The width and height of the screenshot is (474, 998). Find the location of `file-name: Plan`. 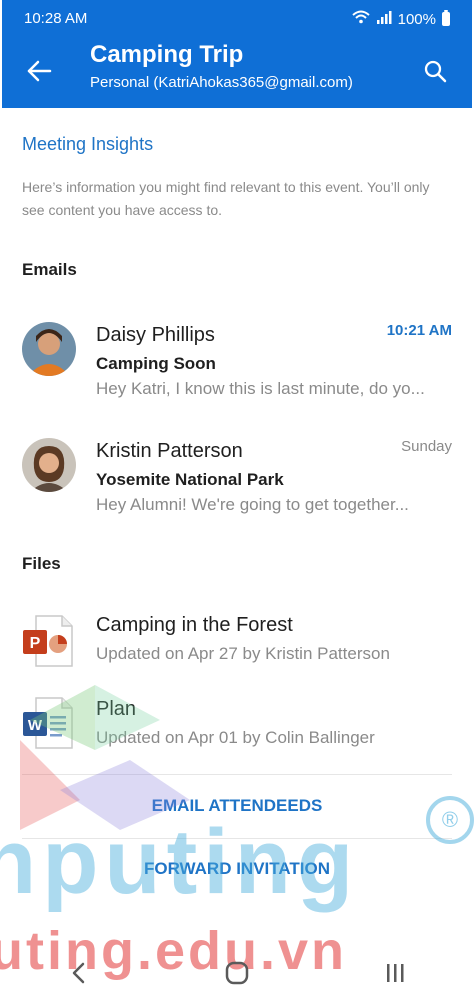

file-name: Plan is located at coordinates (116, 709).